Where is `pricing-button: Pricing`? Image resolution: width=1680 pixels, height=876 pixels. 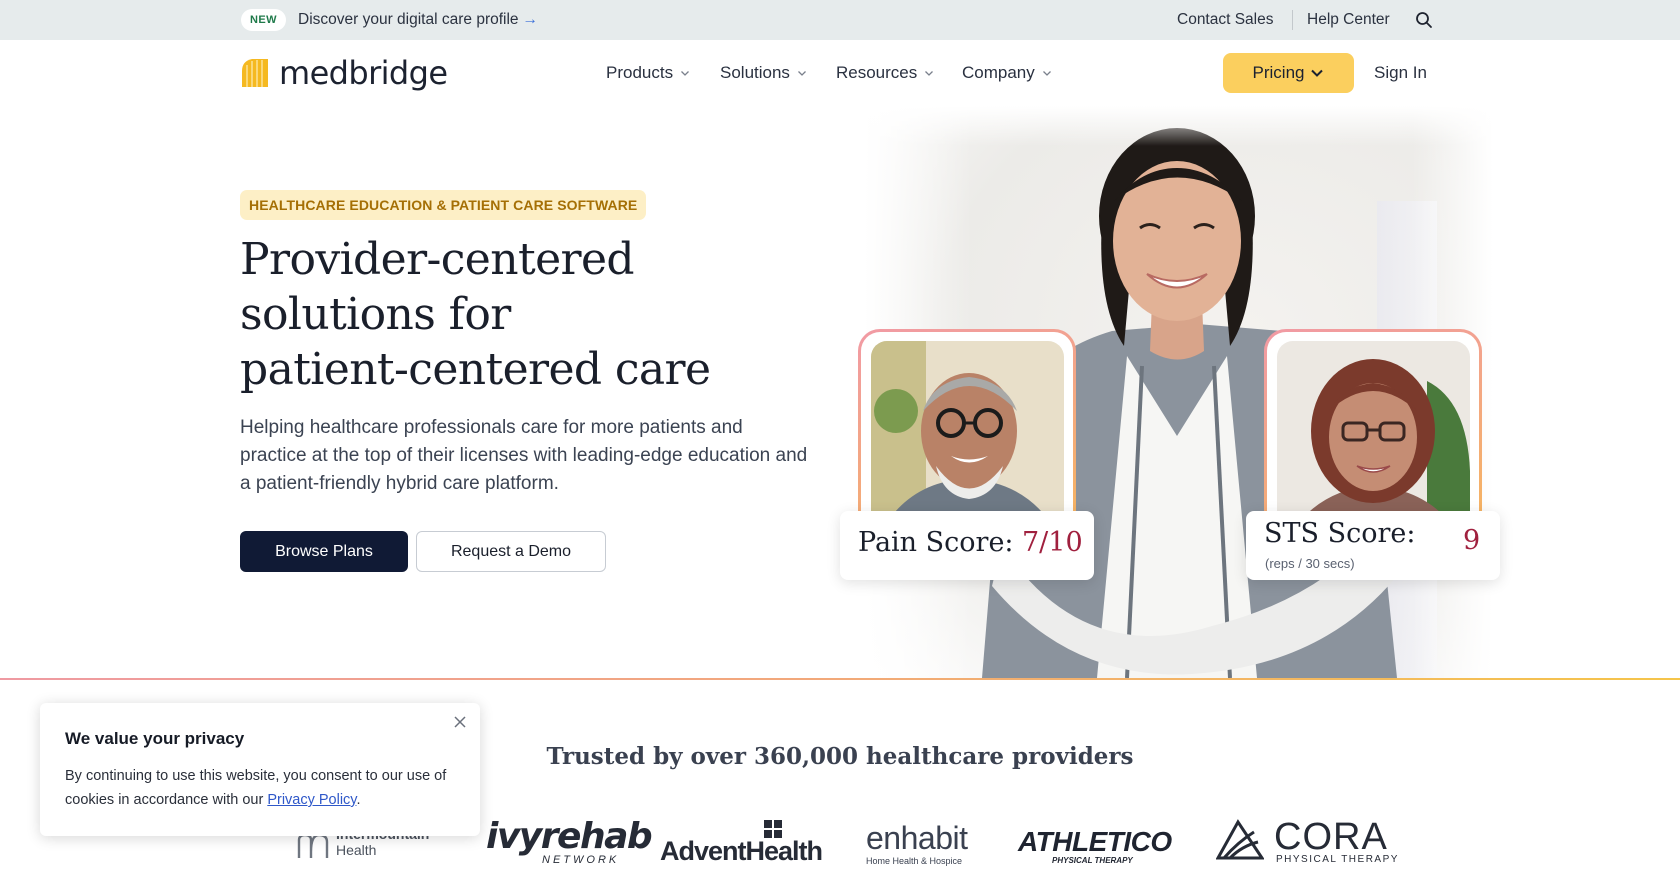
pricing-button: Pricing is located at coordinates (1288, 73).